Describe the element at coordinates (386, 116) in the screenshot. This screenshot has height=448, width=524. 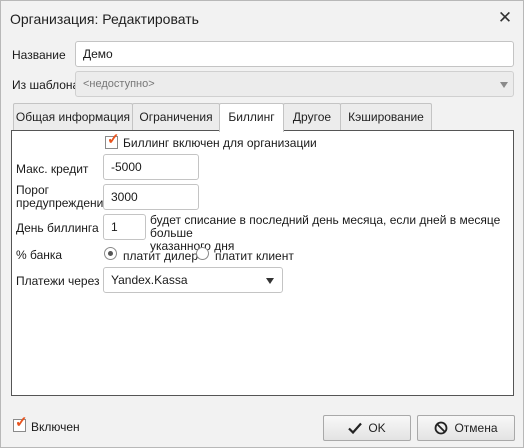
I see `tab-caching: Кэширование` at that location.